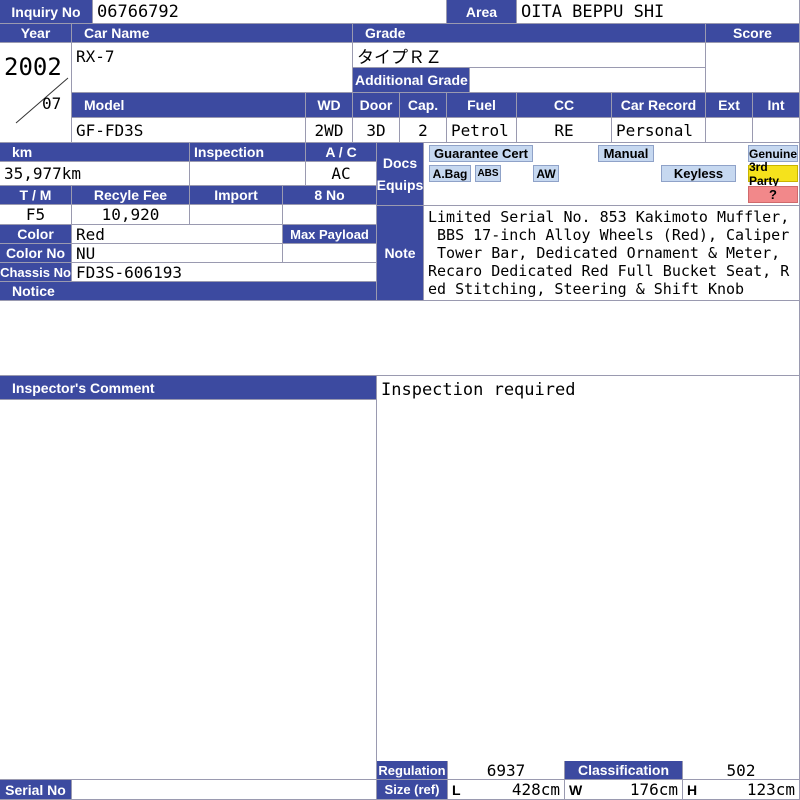 The image size is (800, 800). I want to click on inspection-value, so click(248, 174).